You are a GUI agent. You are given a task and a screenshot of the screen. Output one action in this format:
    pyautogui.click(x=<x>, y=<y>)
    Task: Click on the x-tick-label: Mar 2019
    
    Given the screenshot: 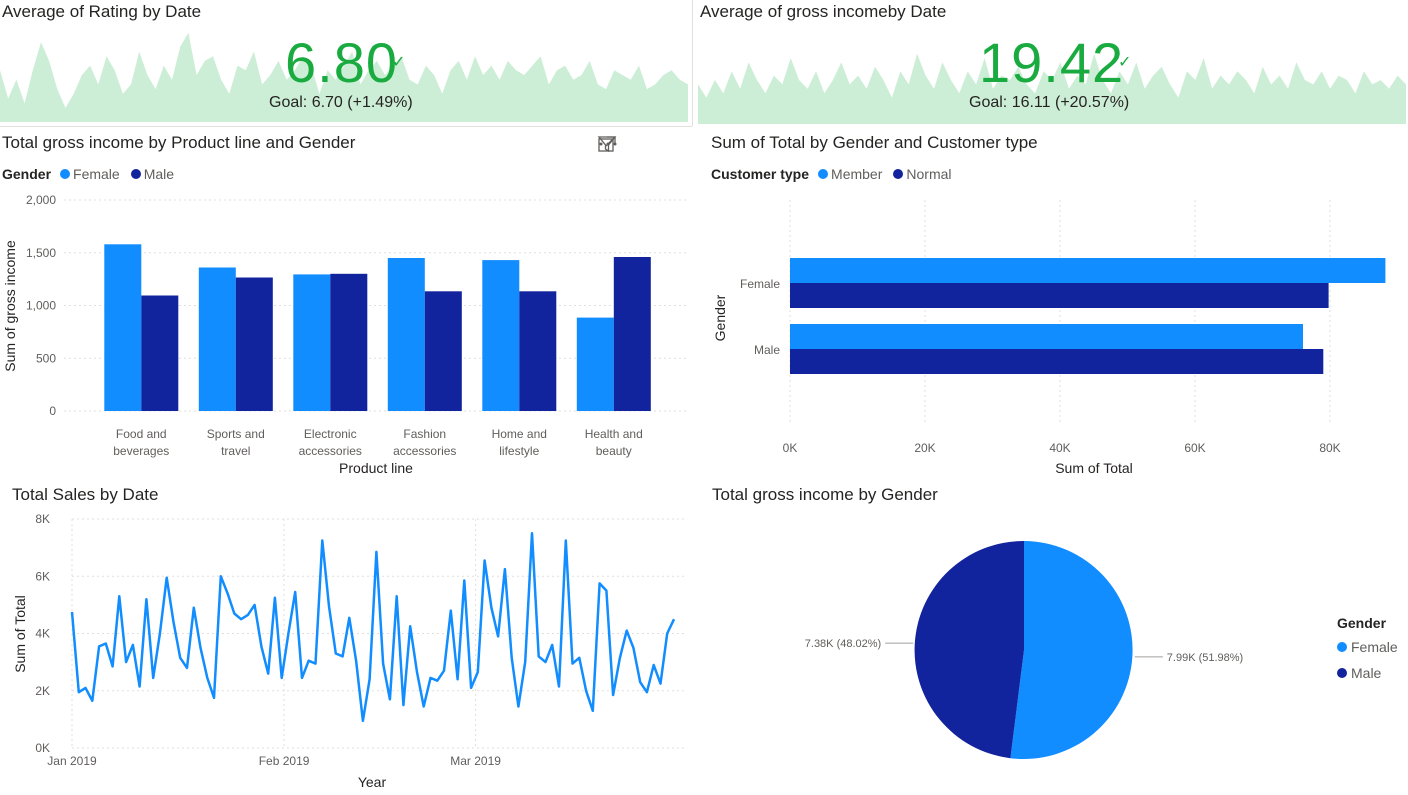 What is the action you would take?
    pyautogui.click(x=475, y=761)
    